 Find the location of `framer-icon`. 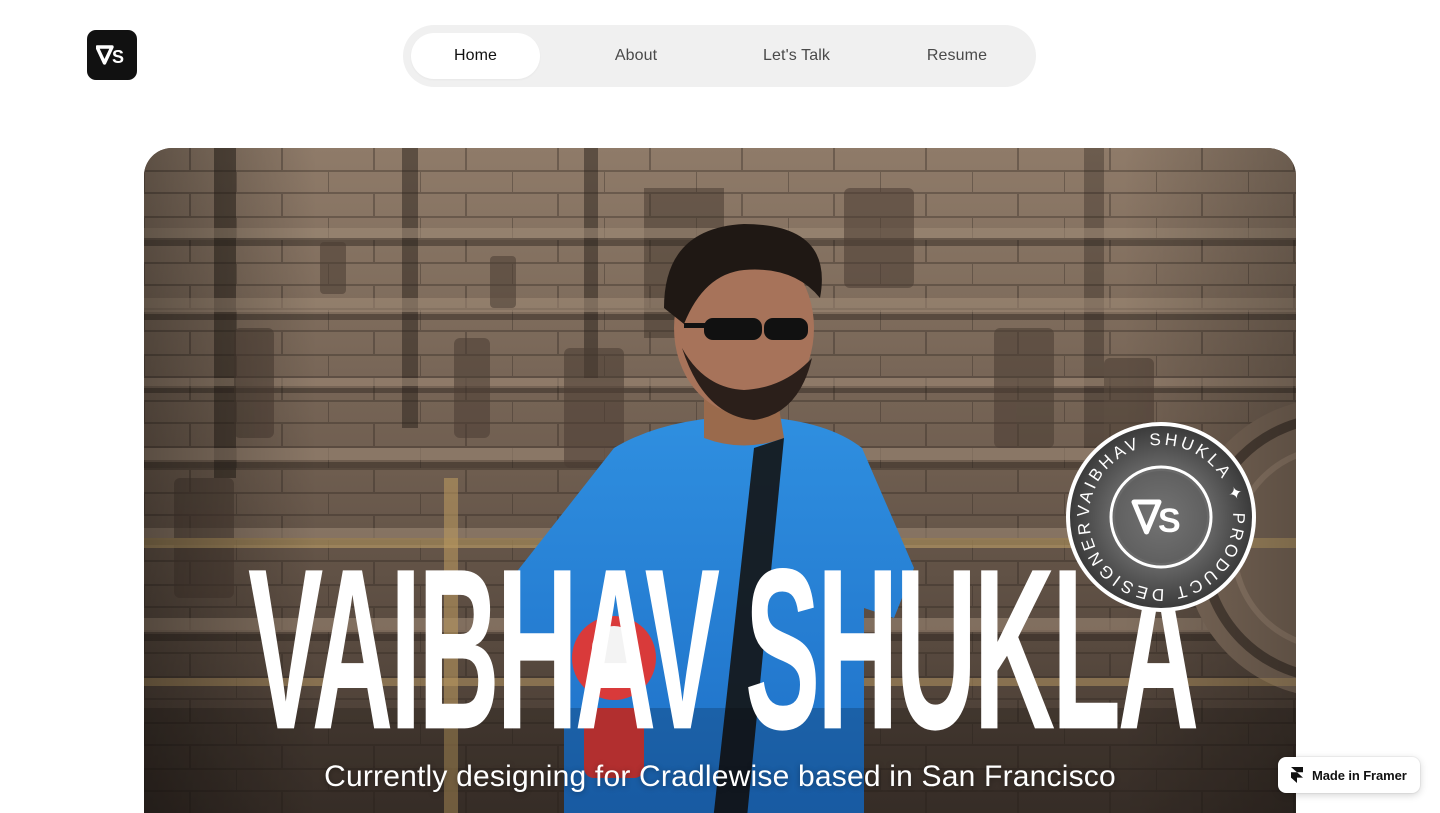

framer-icon is located at coordinates (1297, 775).